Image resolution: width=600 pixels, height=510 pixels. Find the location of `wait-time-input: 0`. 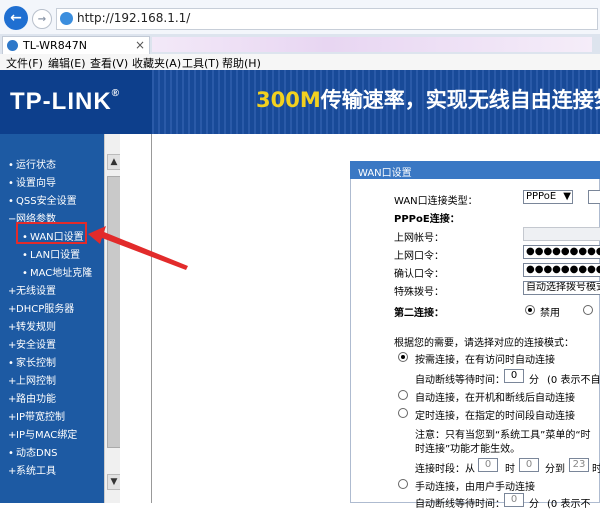

wait-time-input: 0 is located at coordinates (514, 376).